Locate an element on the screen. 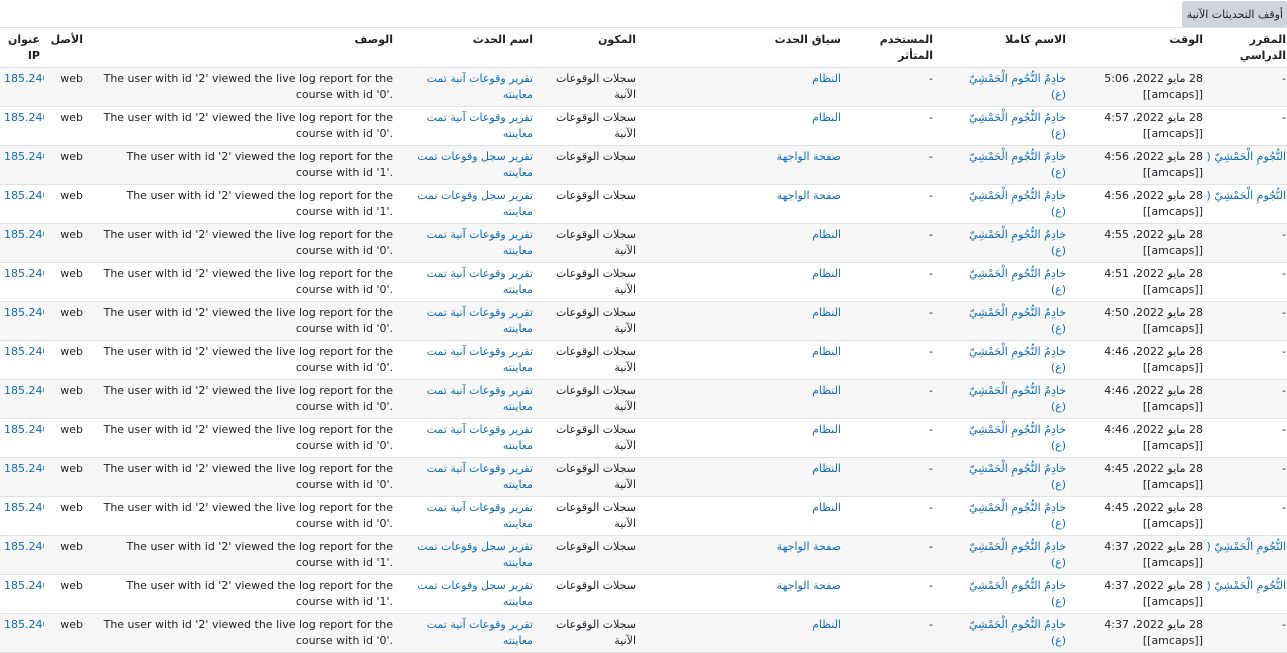 This screenshot has height=653, width=1287. cell-affected-user: - is located at coordinates (891, 633).